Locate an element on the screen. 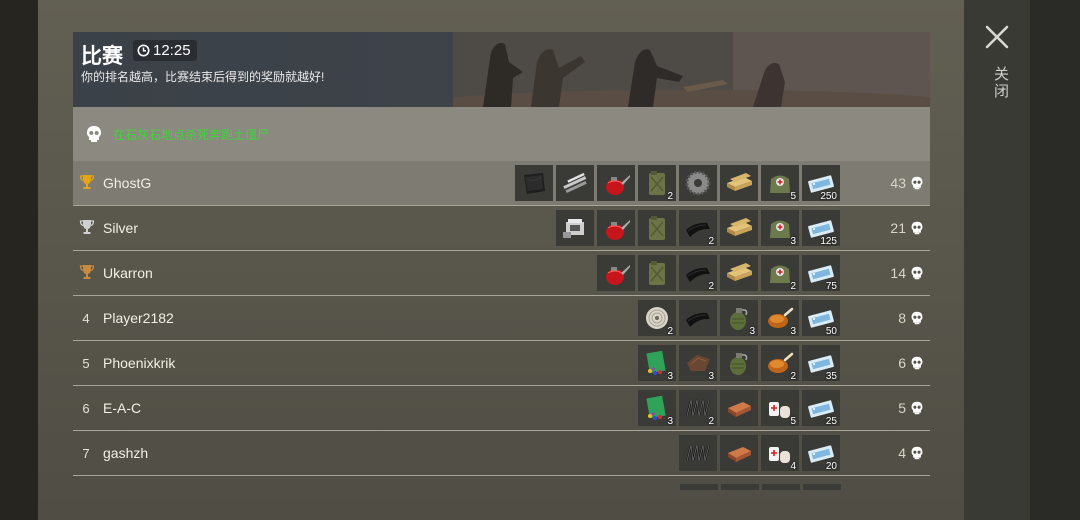 This screenshot has width=1080, height=520. header-artwork is located at coordinates (691, 69).